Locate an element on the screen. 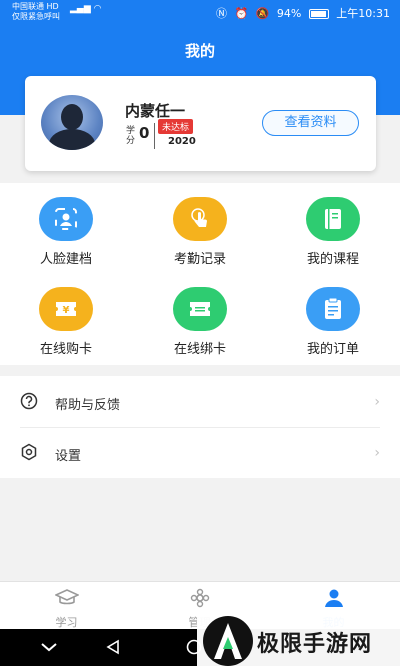  feature-bind-card: 在线绑卡 is located at coordinates (200, 322).